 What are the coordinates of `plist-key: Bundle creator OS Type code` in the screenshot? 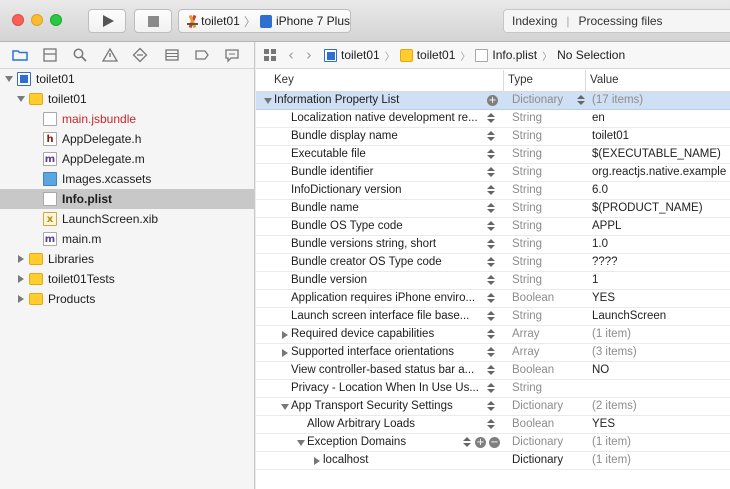 It's located at (385, 262).